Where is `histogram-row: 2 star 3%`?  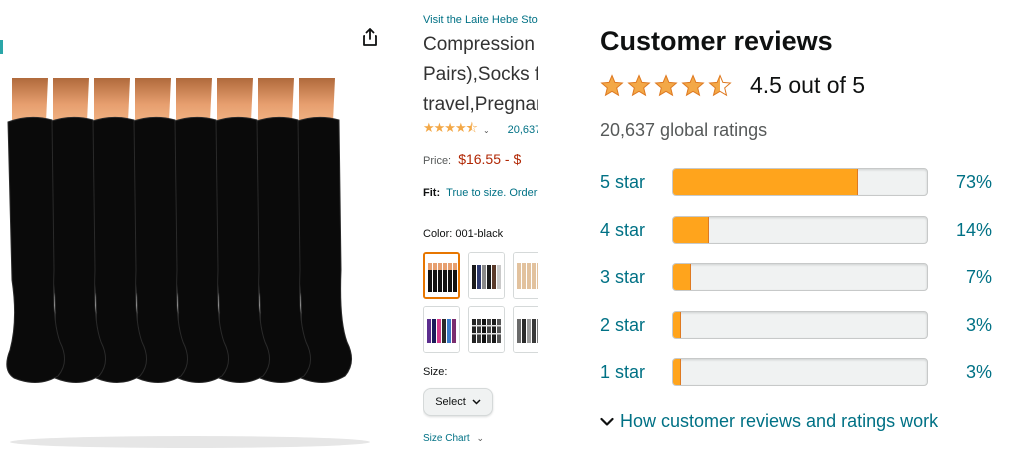
histogram-row: 2 star 3% is located at coordinates (800, 325).